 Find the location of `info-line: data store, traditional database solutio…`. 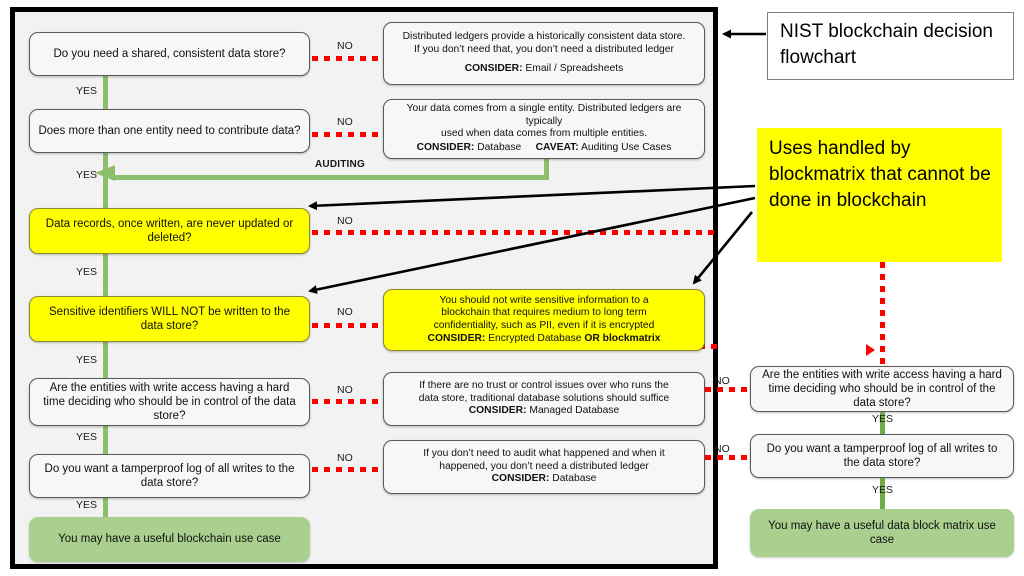

info-line: data store, traditional database solutio… is located at coordinates (544, 398).